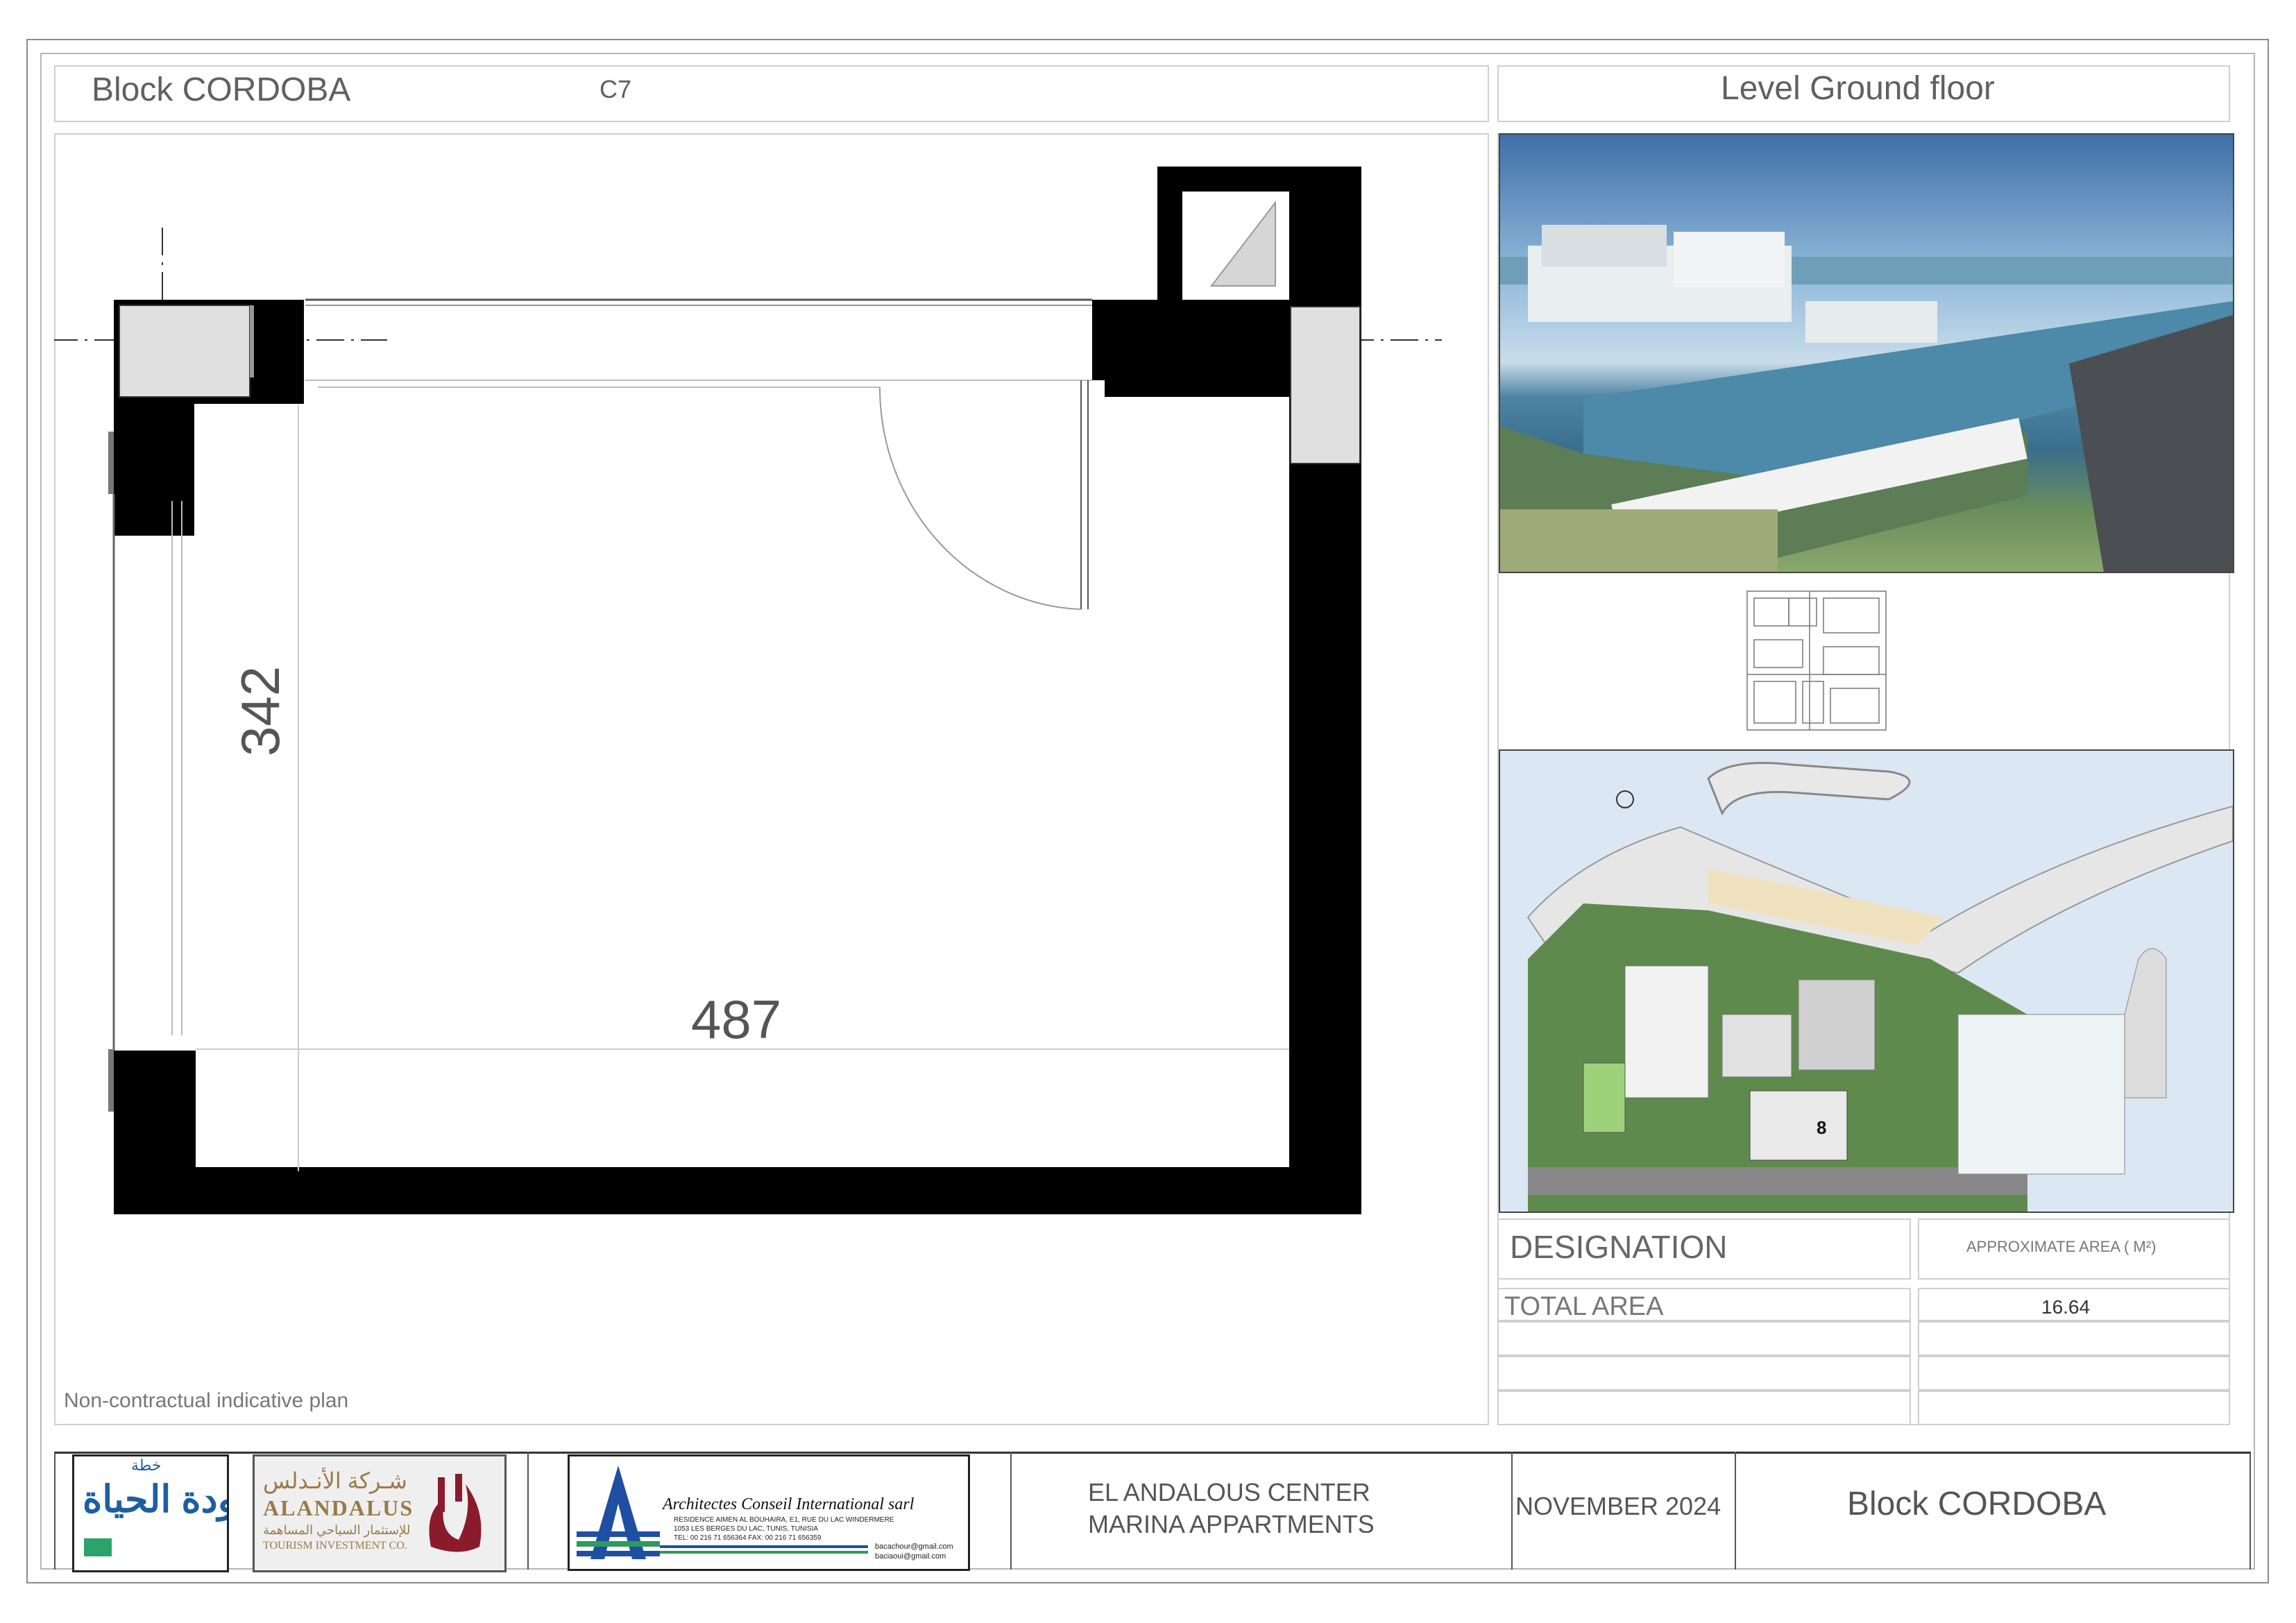 The width and height of the screenshot is (2296, 1623). Describe the element at coordinates (1231, 1524) in the screenshot. I see `project-name-line2: MARINA APPARTMENTS` at that location.